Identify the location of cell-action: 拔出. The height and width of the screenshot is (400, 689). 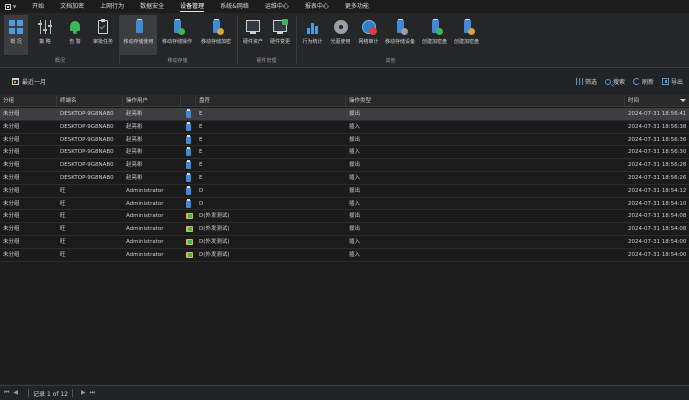
(355, 114).